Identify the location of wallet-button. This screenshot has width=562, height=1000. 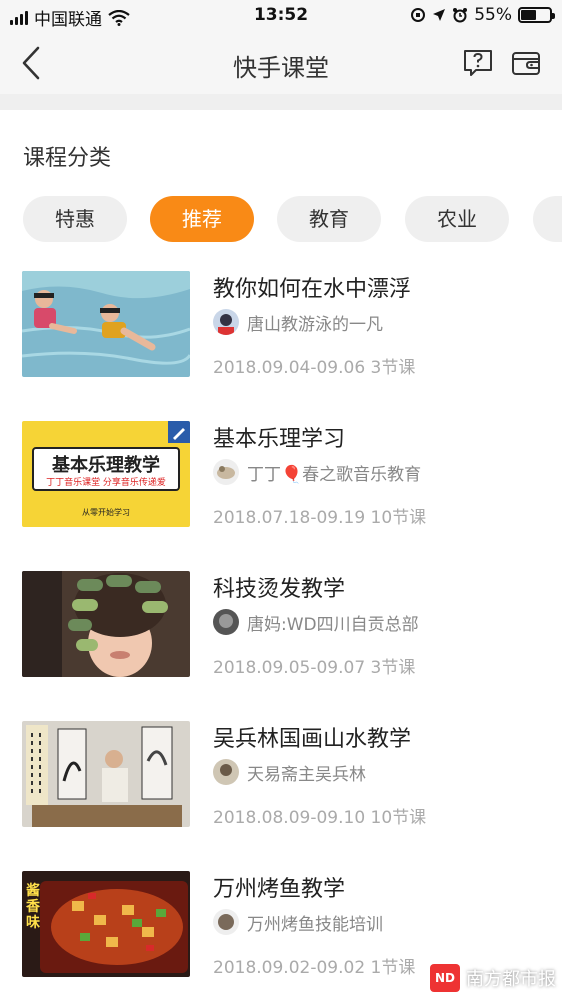
(526, 63).